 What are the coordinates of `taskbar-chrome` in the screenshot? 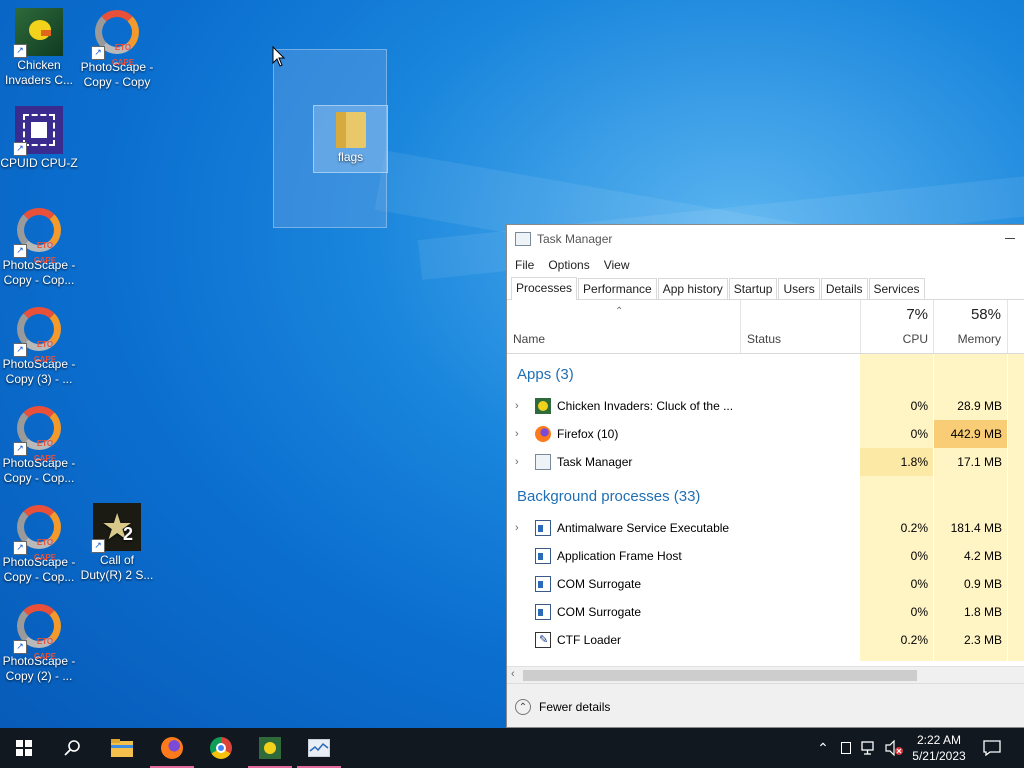 It's located at (221, 748).